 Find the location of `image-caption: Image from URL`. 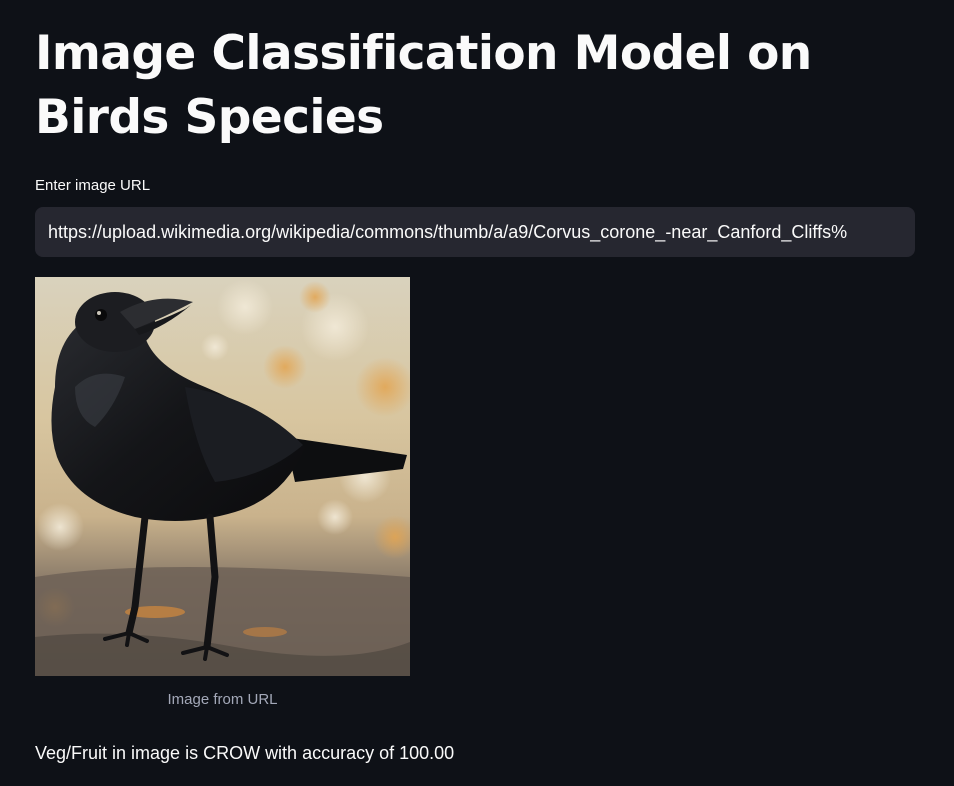

image-caption: Image from URL is located at coordinates (222, 699).